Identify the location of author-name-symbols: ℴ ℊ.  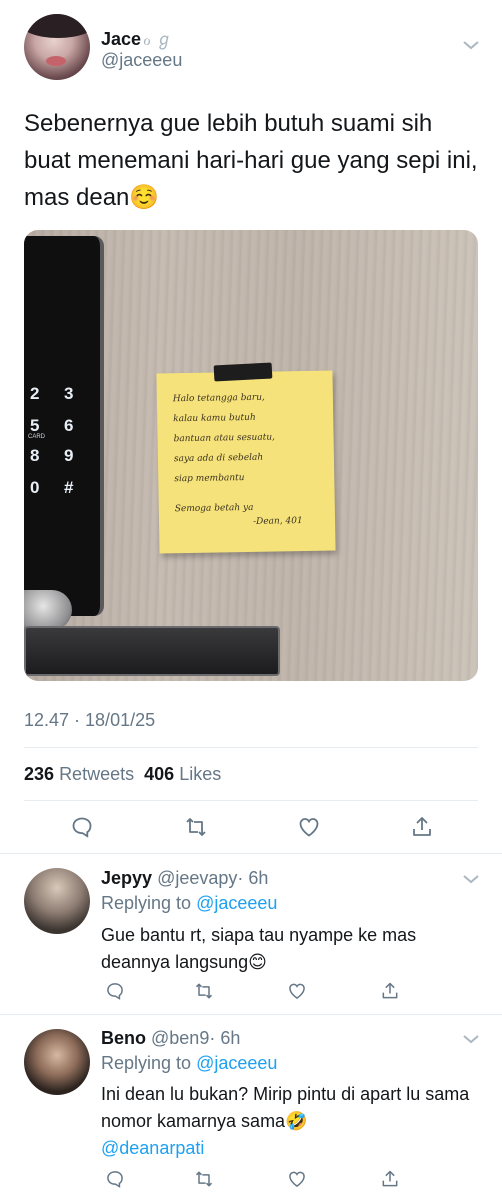
(158, 39).